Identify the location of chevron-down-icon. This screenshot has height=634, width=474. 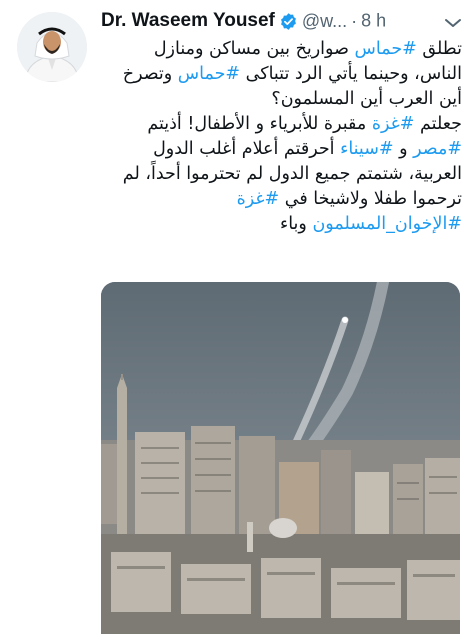
(453, 23).